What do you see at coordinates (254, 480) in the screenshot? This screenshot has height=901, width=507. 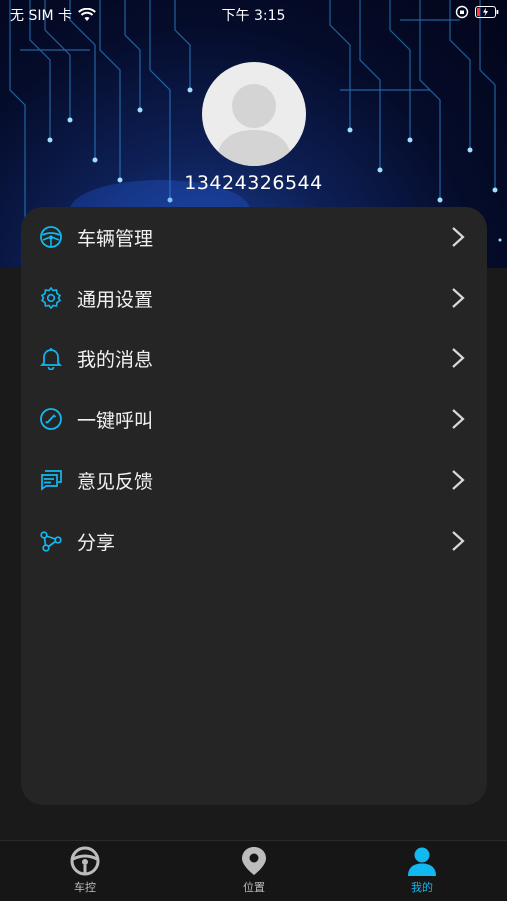 I see `menu-item-feedback: 意见反馈` at bounding box center [254, 480].